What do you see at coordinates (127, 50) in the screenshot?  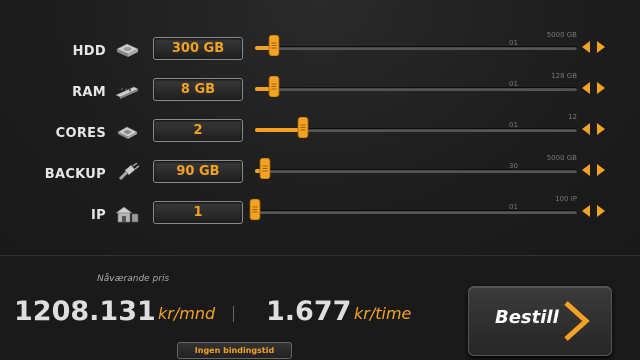 I see `hard-drive-icon` at bounding box center [127, 50].